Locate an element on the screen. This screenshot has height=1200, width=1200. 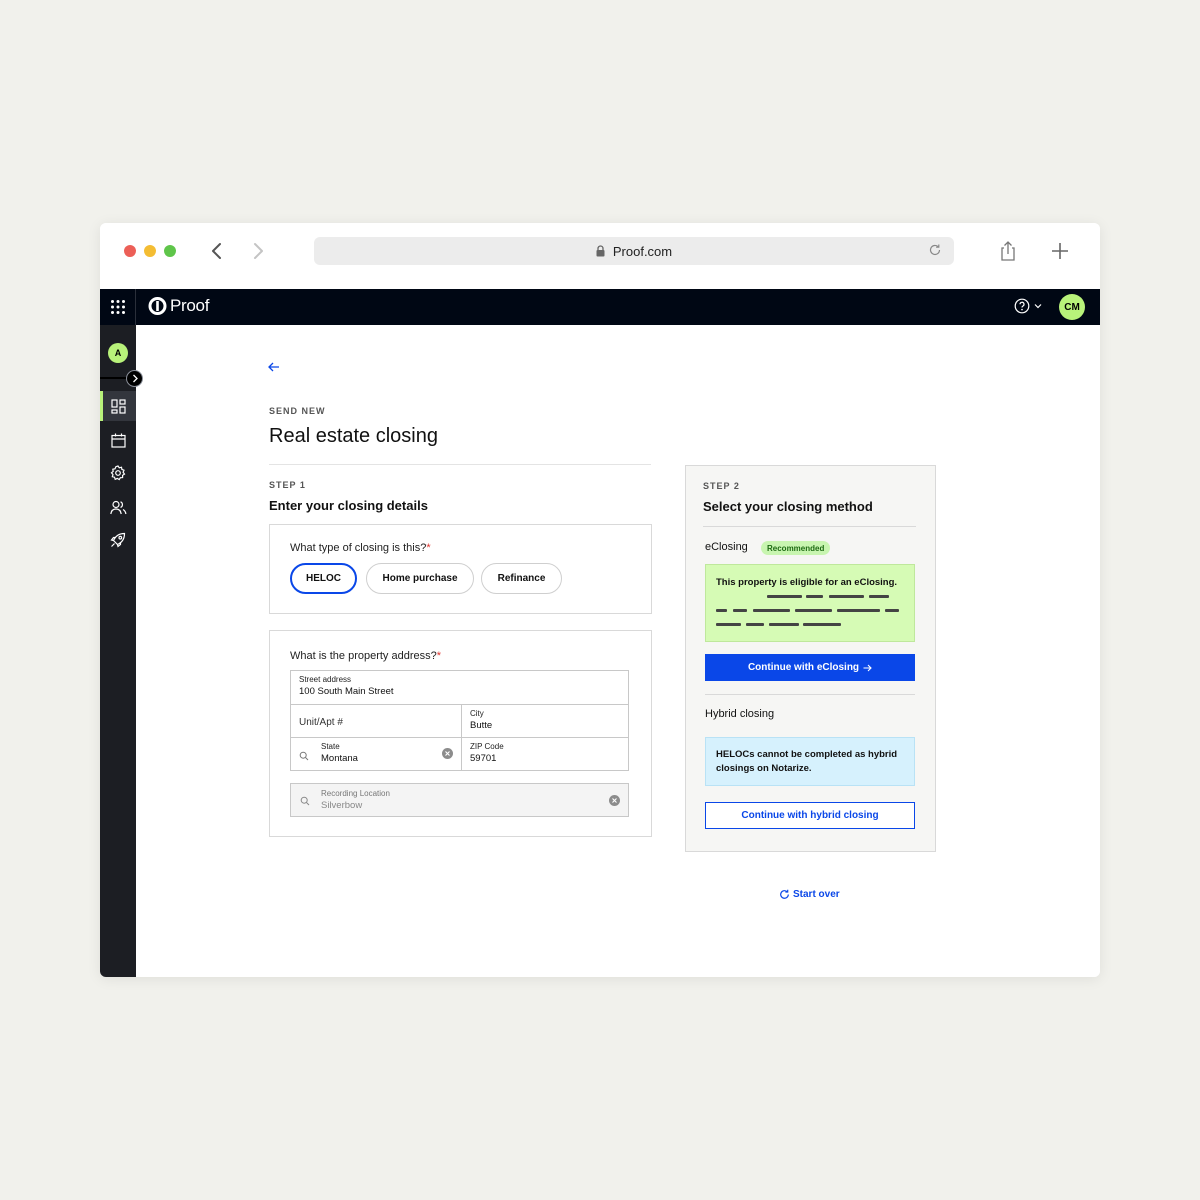
sidebar-expand-toggle is located at coordinates (134, 378).